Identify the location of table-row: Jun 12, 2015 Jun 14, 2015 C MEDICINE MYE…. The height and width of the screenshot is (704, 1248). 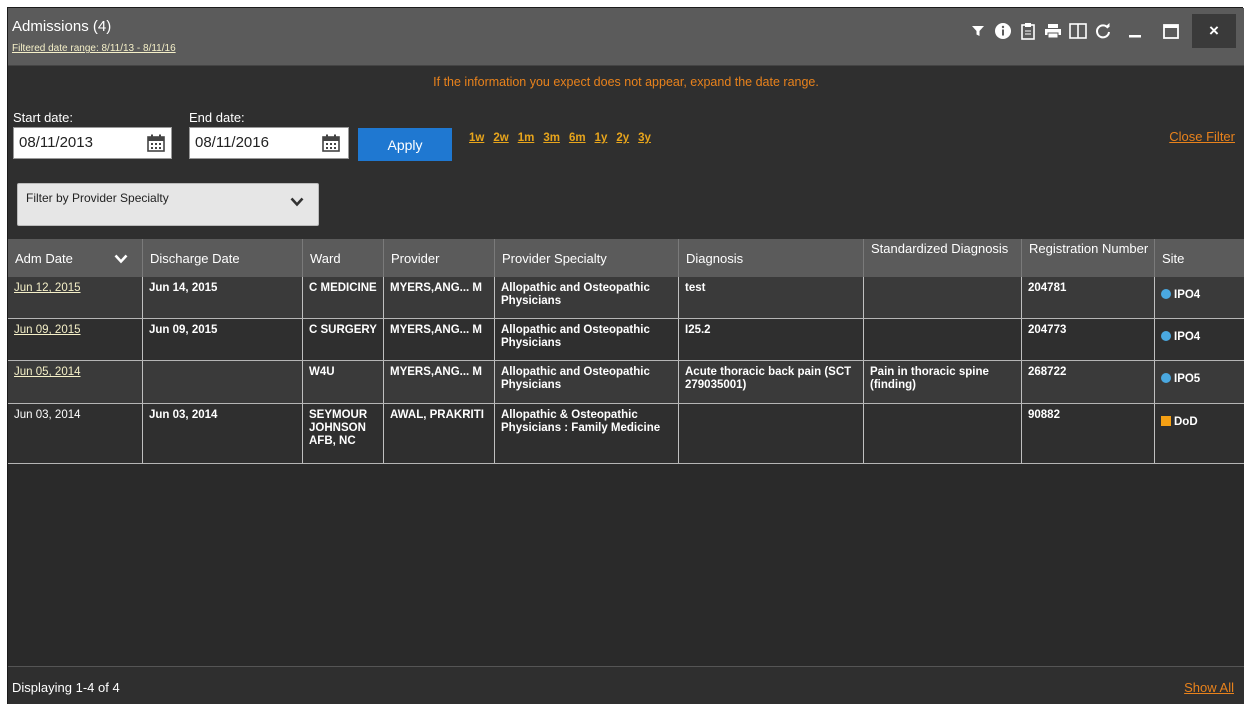
(626, 298).